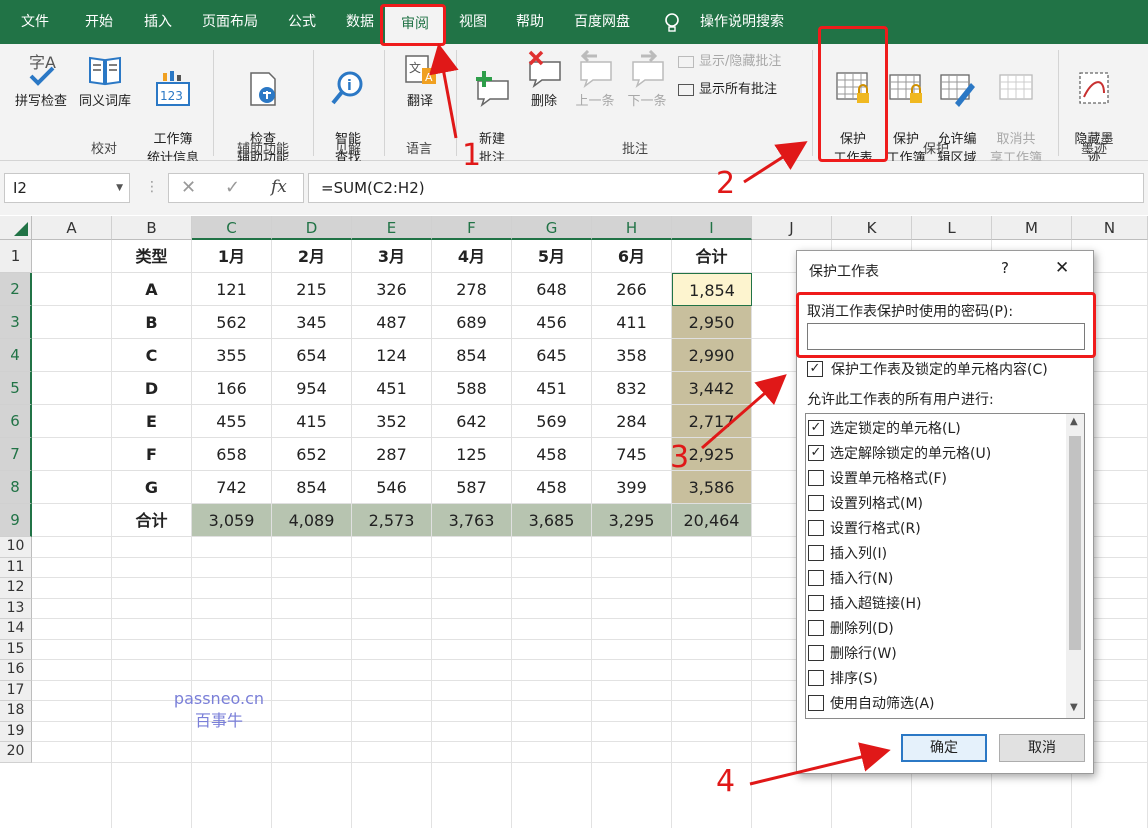 The image size is (1148, 828). What do you see at coordinates (726, 781) in the screenshot?
I see `annotation-number-4: 4` at bounding box center [726, 781].